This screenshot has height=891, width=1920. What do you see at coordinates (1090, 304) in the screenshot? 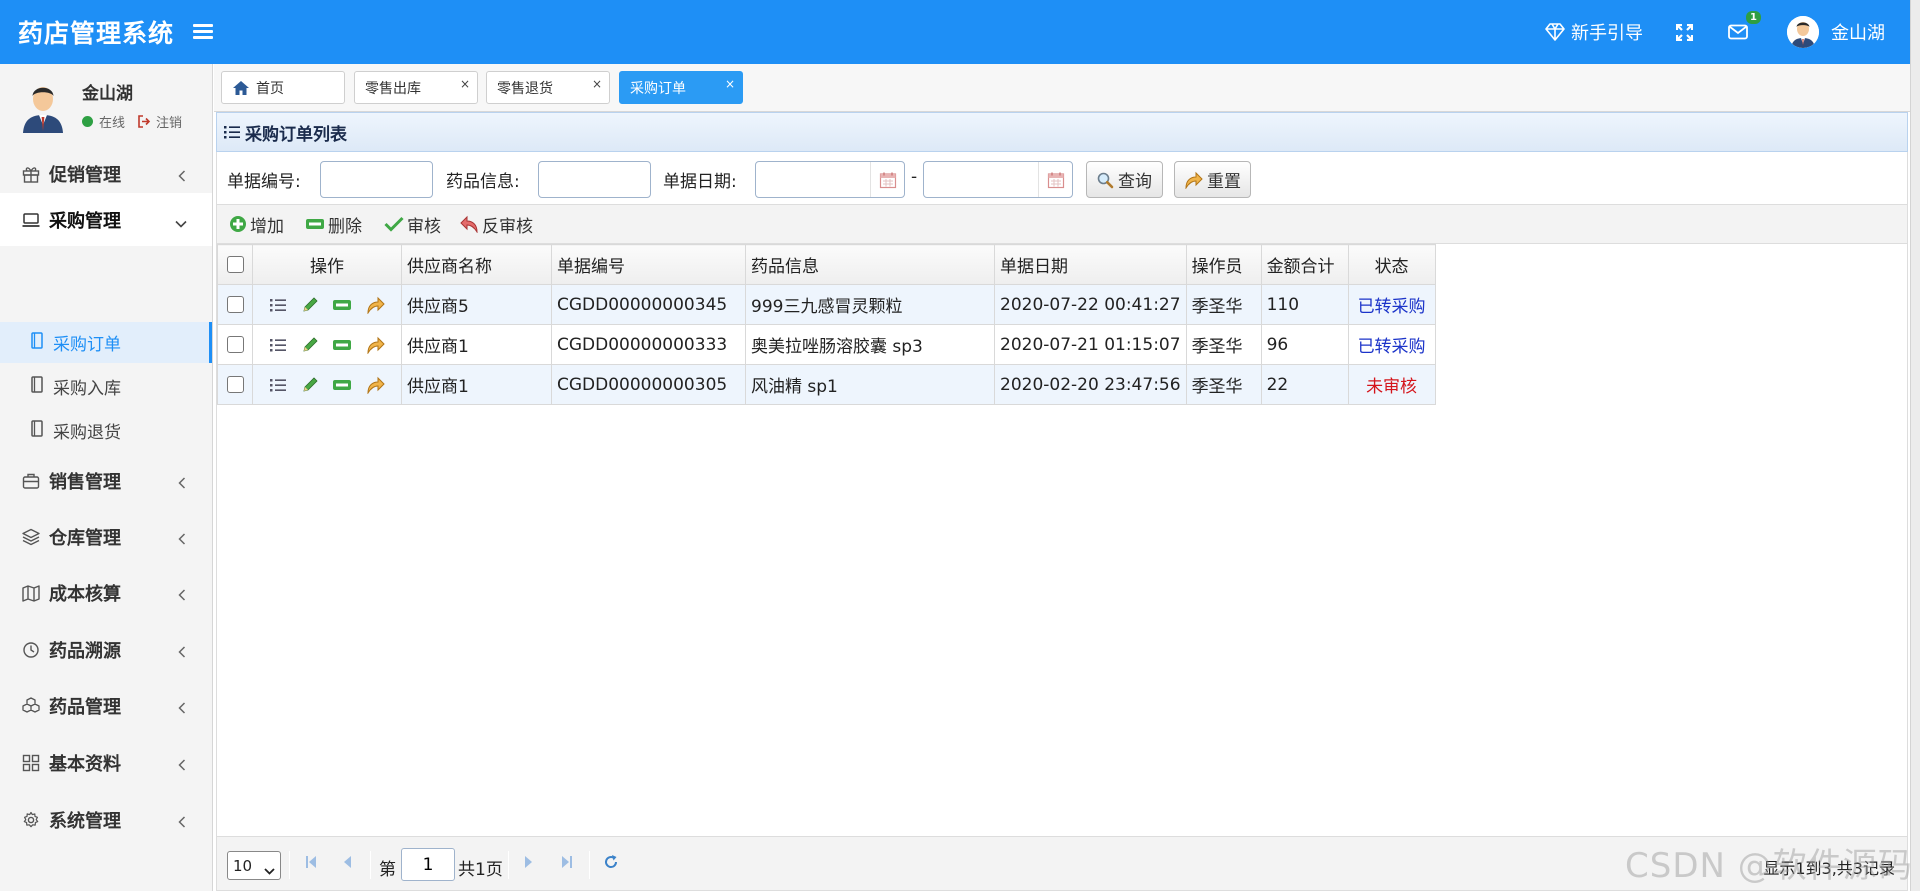
I see `doc-date-cell: 2020-07-22 00:41:27` at bounding box center [1090, 304].